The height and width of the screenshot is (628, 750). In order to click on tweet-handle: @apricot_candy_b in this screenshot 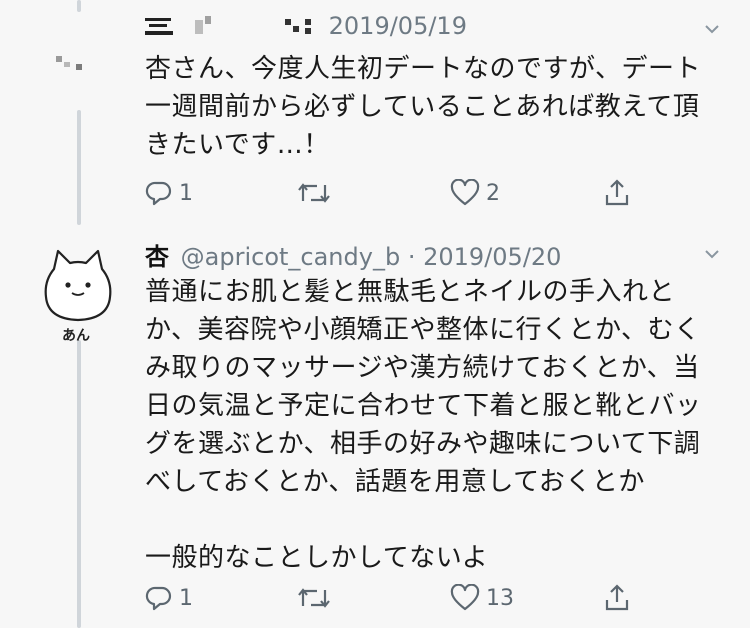, I will do `click(291, 257)`.